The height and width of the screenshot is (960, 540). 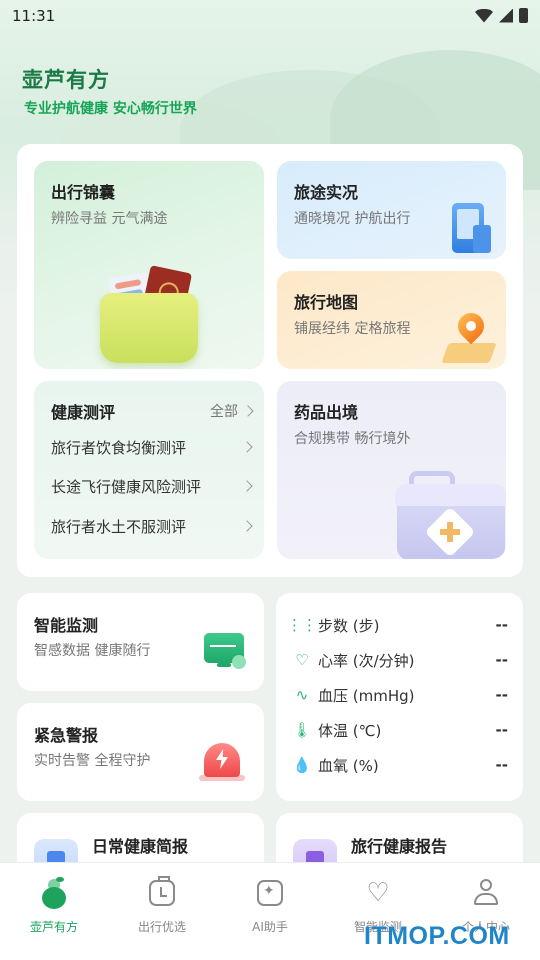 I want to click on battery-icon, so click(x=523, y=15).